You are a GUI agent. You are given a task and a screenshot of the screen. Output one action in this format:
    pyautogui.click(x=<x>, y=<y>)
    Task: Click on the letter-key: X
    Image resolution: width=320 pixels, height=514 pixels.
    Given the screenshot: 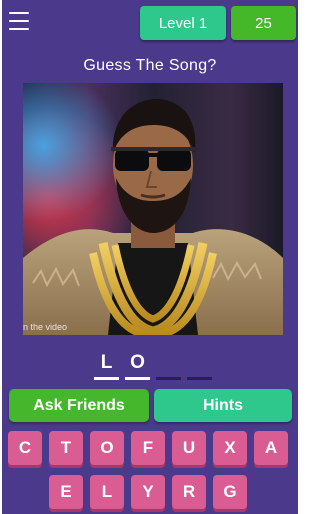 What is the action you would take?
    pyautogui.click(x=230, y=448)
    